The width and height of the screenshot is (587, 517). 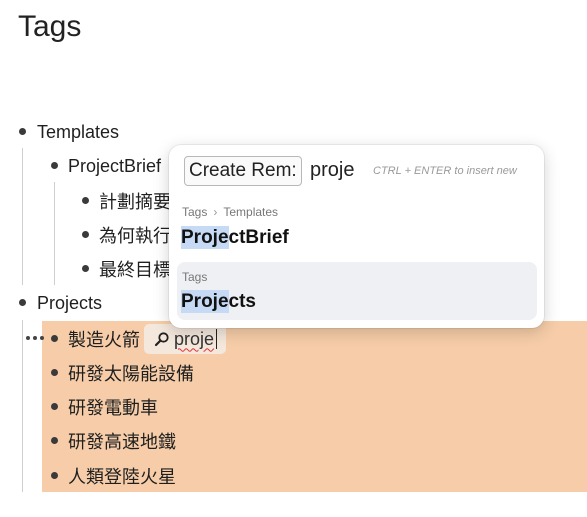 What do you see at coordinates (258, 237) in the screenshot?
I see `result-title-rest: ctBrief` at bounding box center [258, 237].